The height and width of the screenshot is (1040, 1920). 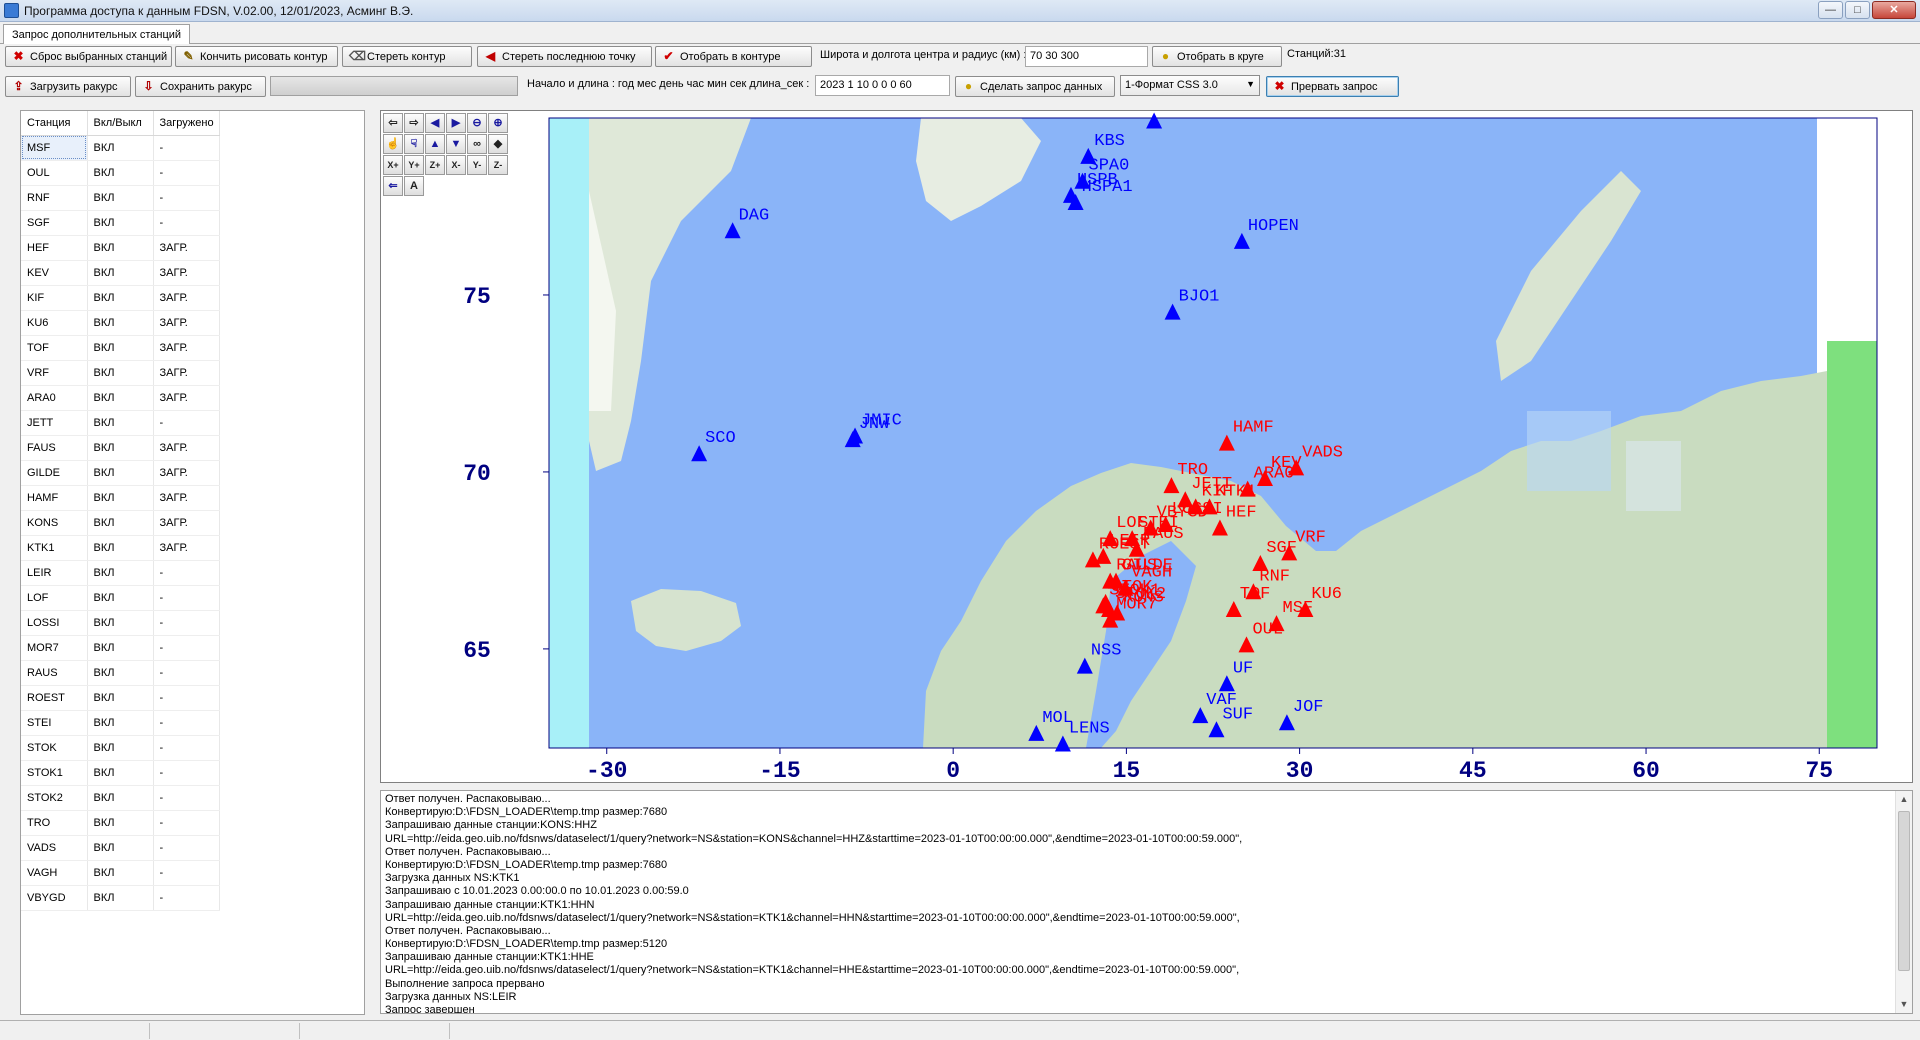 What do you see at coordinates (54, 223) in the screenshot?
I see `station-cell: SGF` at bounding box center [54, 223].